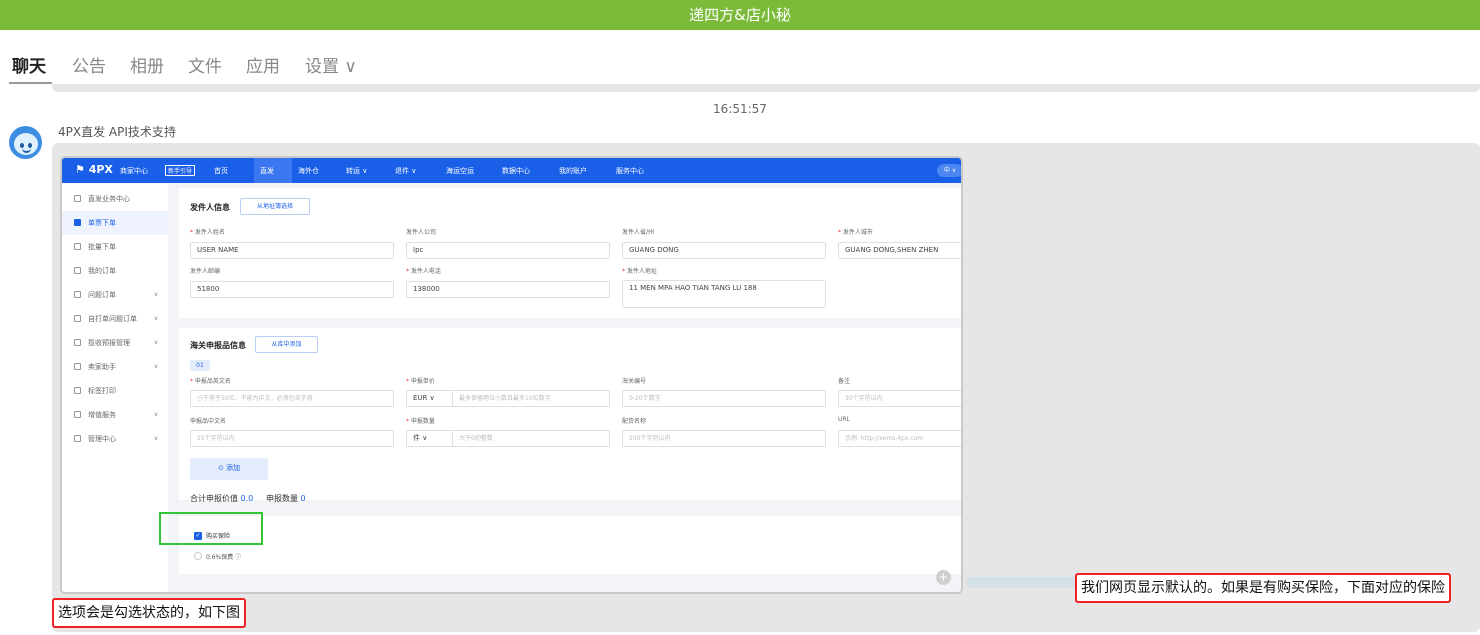 The image size is (1480, 635). I want to click on total-value: 0.0, so click(247, 498).